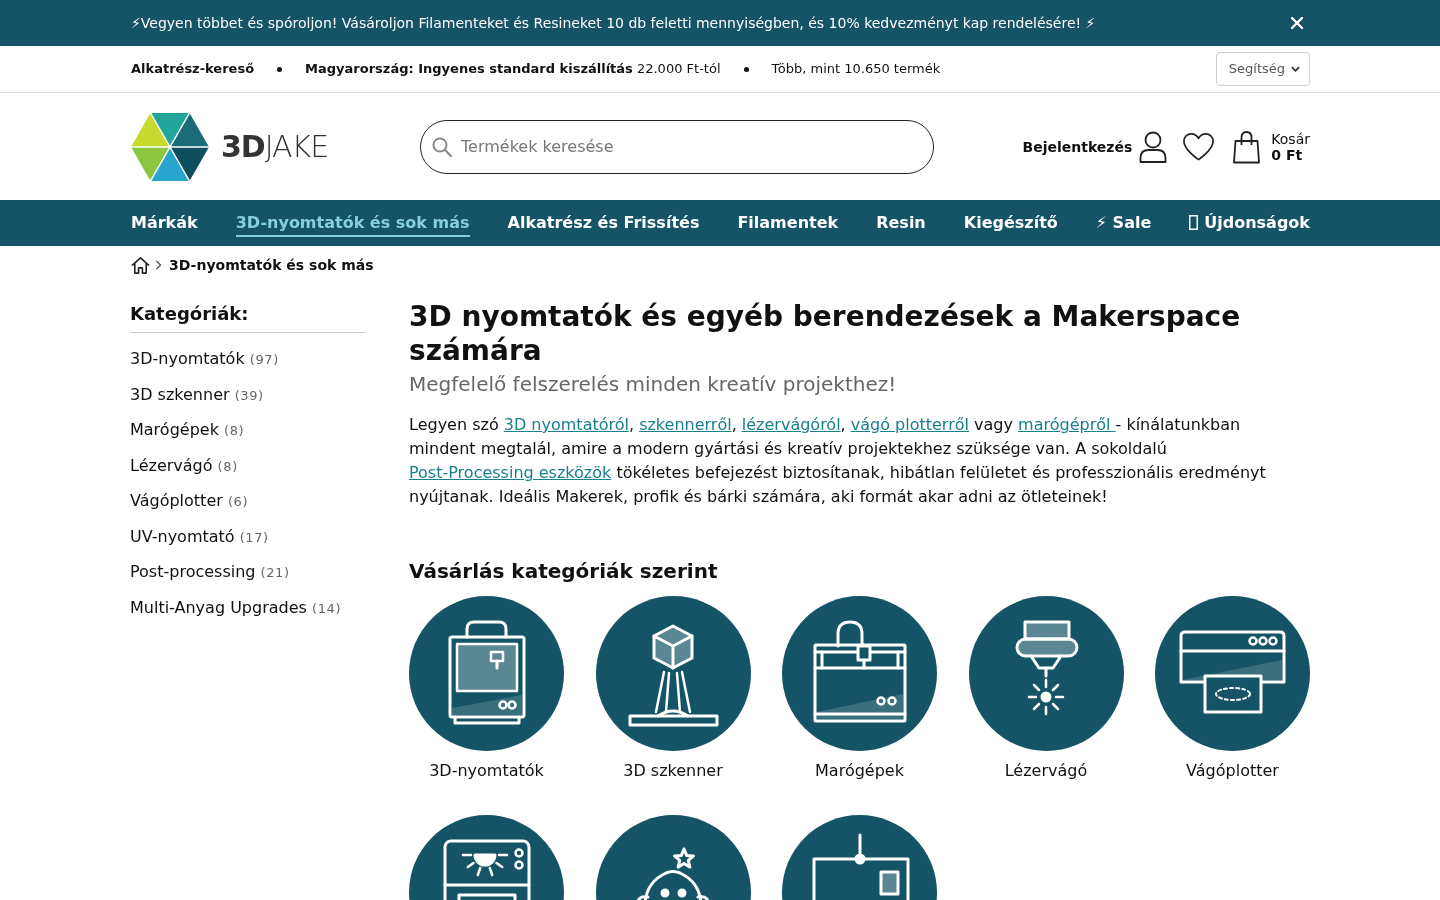  I want to click on category-link: 3D szkenner (39), so click(197, 395).